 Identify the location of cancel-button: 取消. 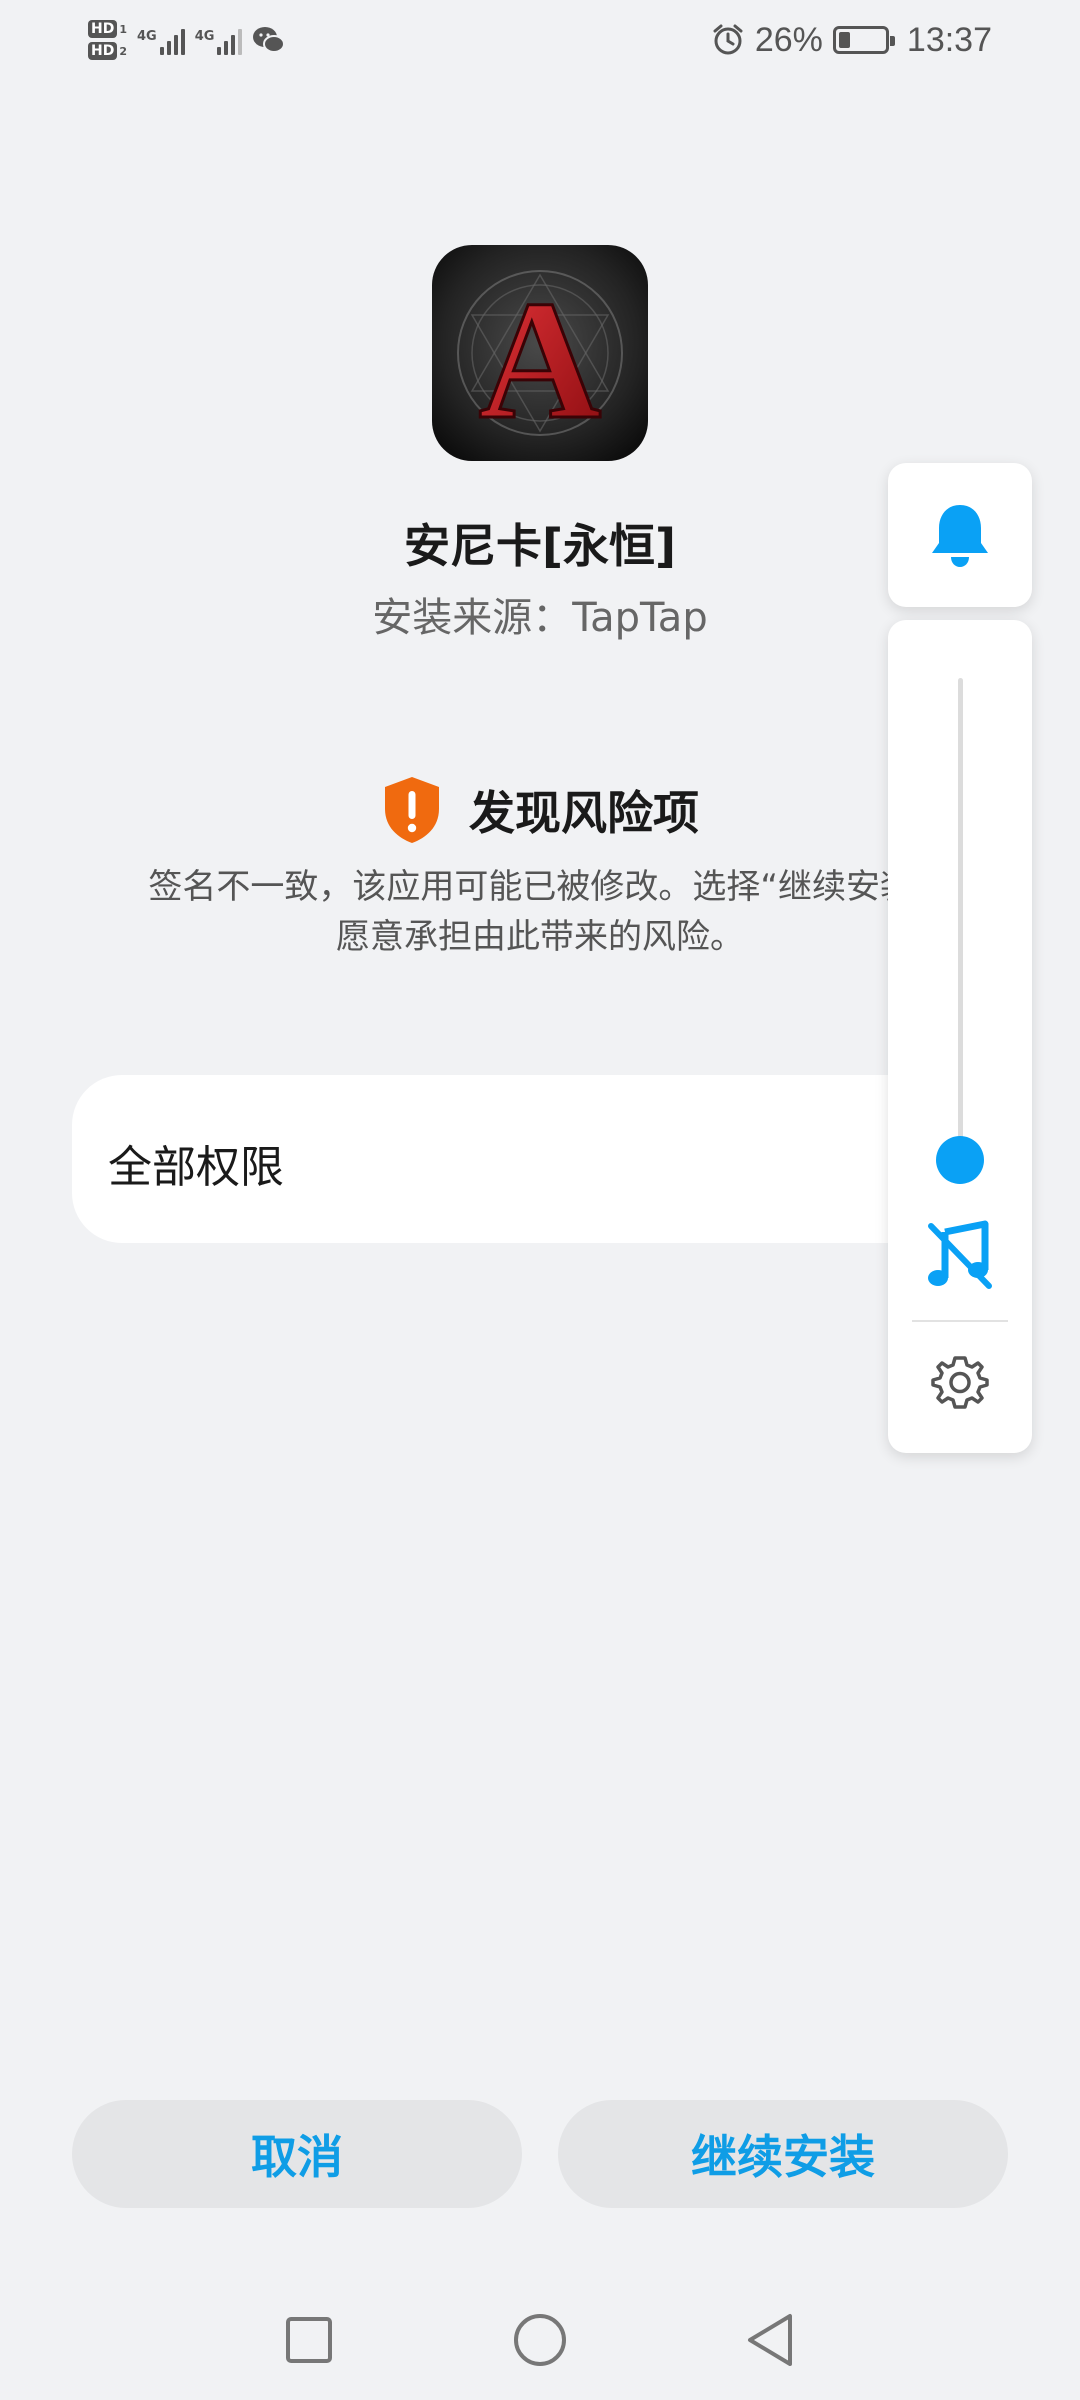
(297, 2154).